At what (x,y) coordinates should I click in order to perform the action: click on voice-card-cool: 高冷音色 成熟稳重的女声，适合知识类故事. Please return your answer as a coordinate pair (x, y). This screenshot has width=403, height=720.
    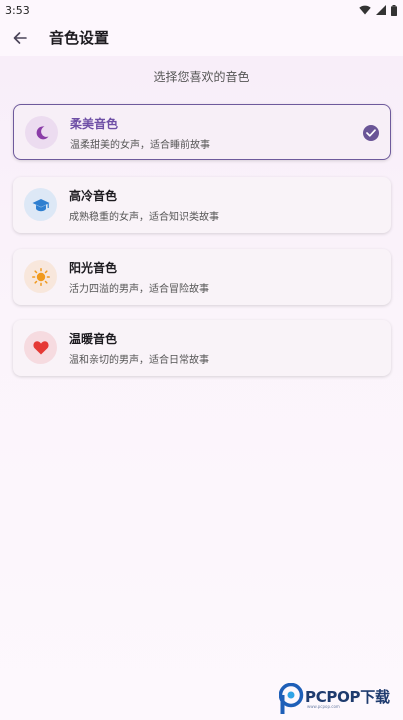
    Looking at the image, I should click on (202, 205).